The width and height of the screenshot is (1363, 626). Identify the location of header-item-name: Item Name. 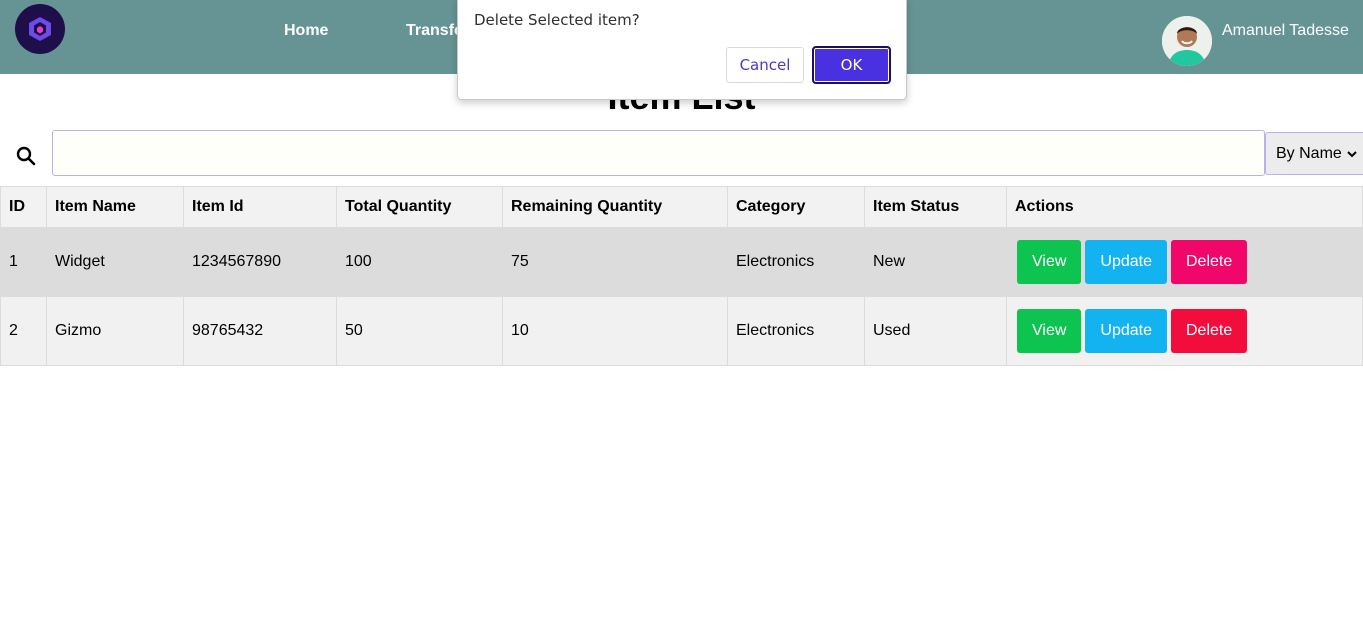
(115, 207).